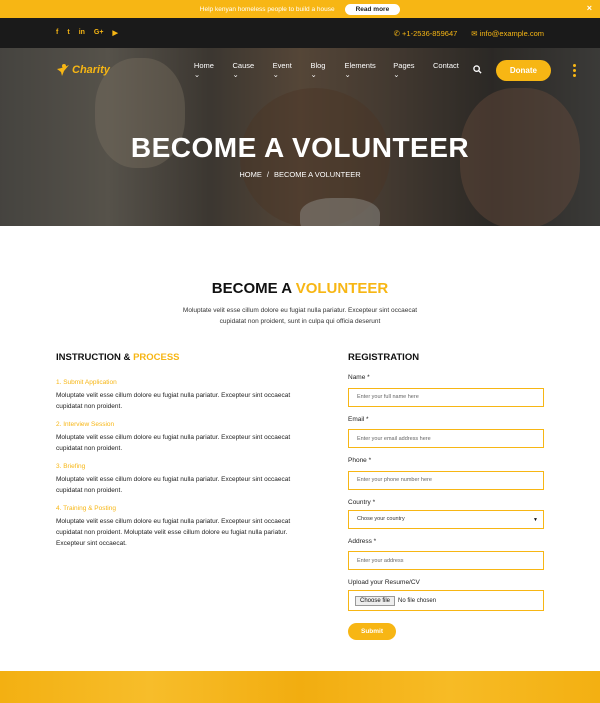  What do you see at coordinates (114, 33) in the screenshot?
I see `youtube-icon: ▶` at bounding box center [114, 33].